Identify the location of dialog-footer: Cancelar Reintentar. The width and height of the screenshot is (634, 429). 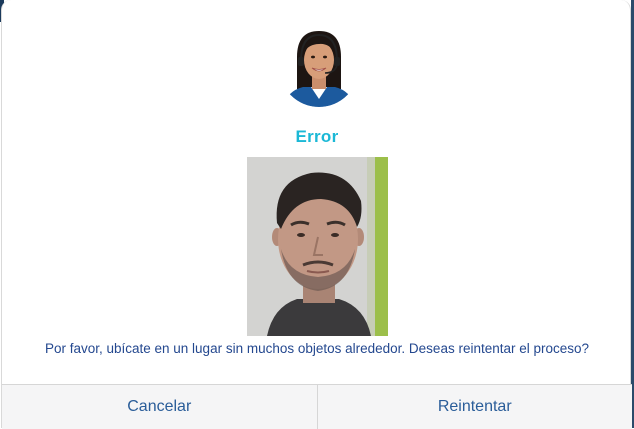
(317, 406).